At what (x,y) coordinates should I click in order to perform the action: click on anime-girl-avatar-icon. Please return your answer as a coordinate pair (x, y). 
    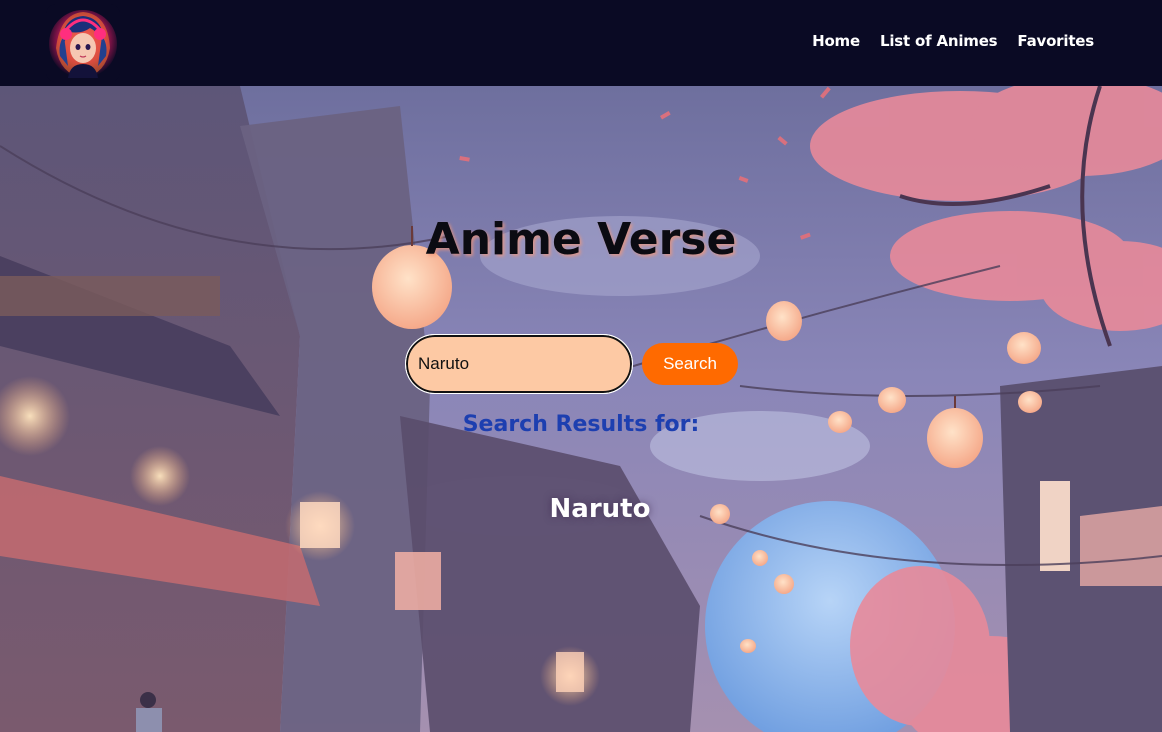
    Looking at the image, I should click on (83, 43).